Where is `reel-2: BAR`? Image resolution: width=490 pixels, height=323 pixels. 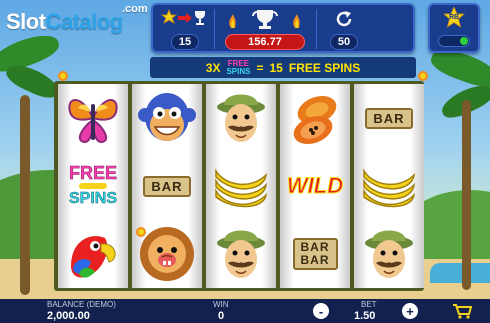 reel-2: BAR is located at coordinates (167, 186).